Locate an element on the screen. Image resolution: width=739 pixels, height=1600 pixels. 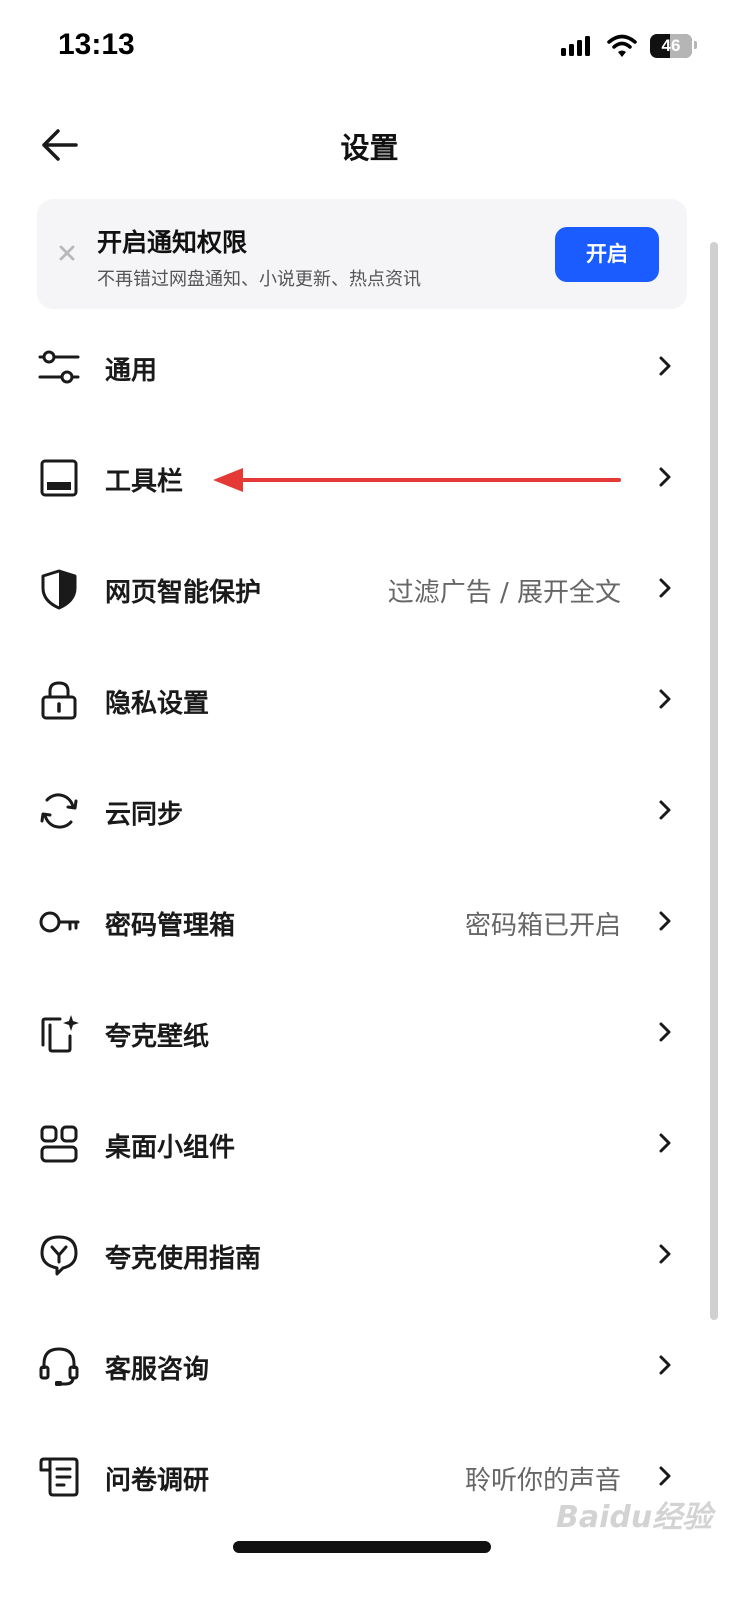
menu-item-password-manager: 密码管理箱 密码箱已开启 is located at coordinates (369, 920).